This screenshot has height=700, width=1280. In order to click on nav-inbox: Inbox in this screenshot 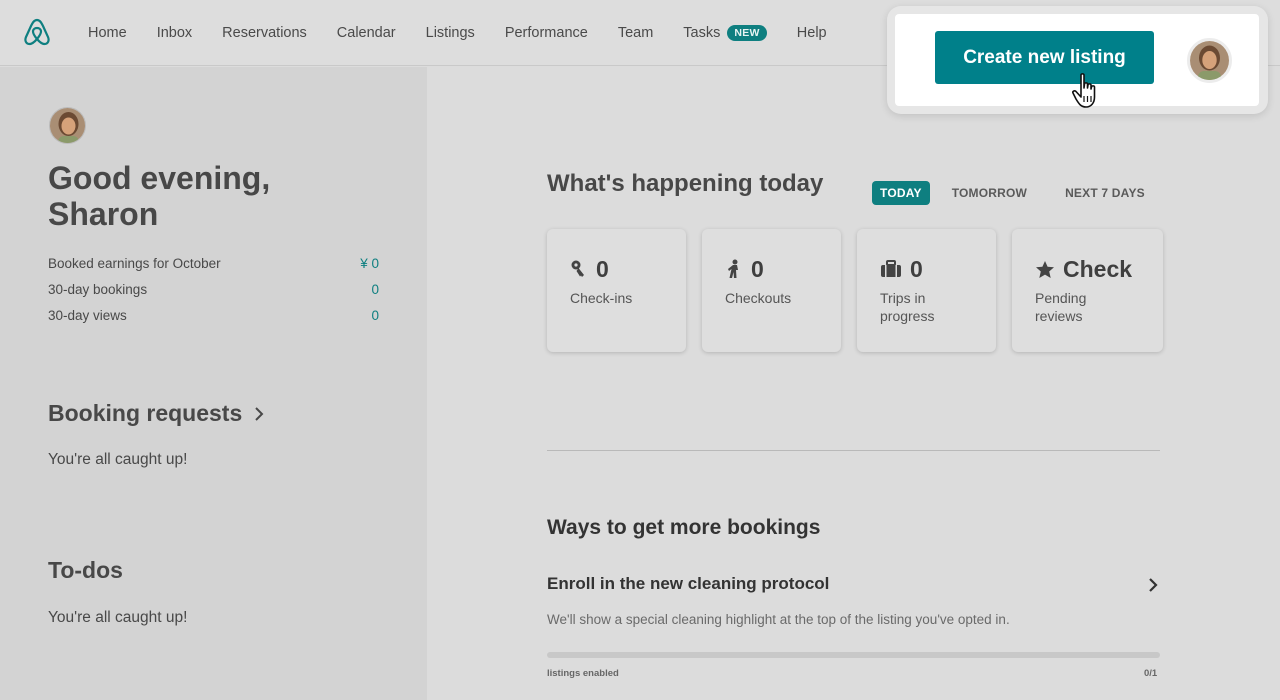, I will do `click(174, 33)`.